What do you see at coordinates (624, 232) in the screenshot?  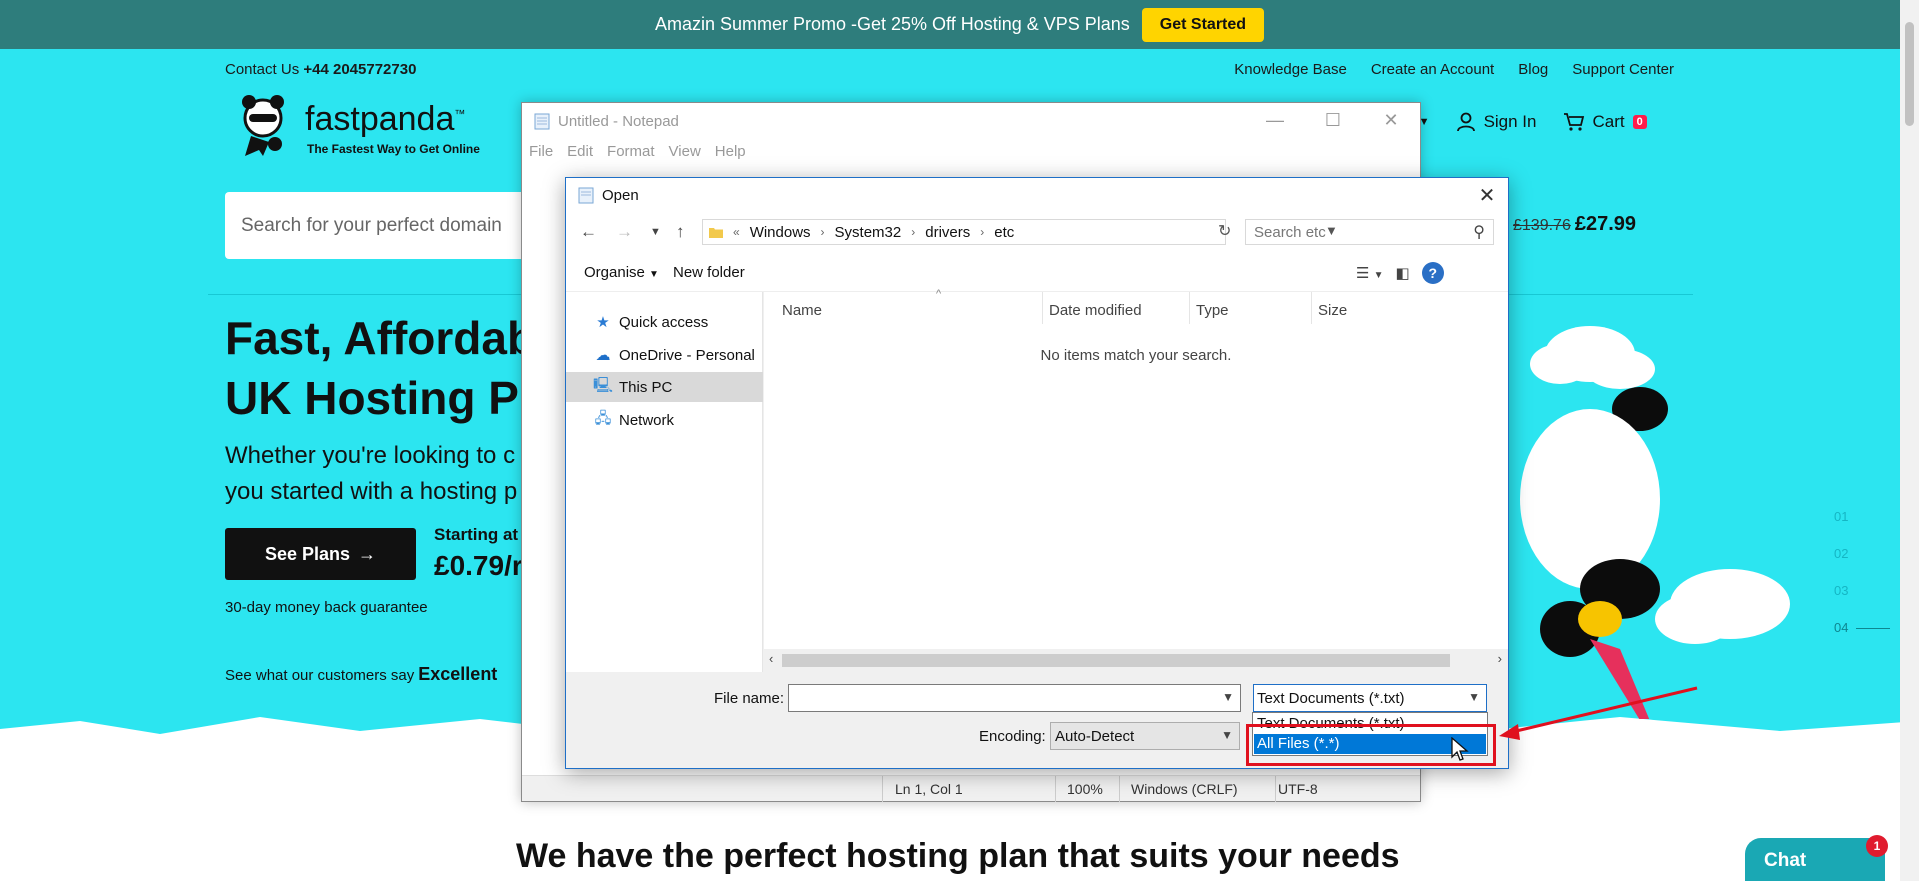 I see `forward-arrow-icon: →` at bounding box center [624, 232].